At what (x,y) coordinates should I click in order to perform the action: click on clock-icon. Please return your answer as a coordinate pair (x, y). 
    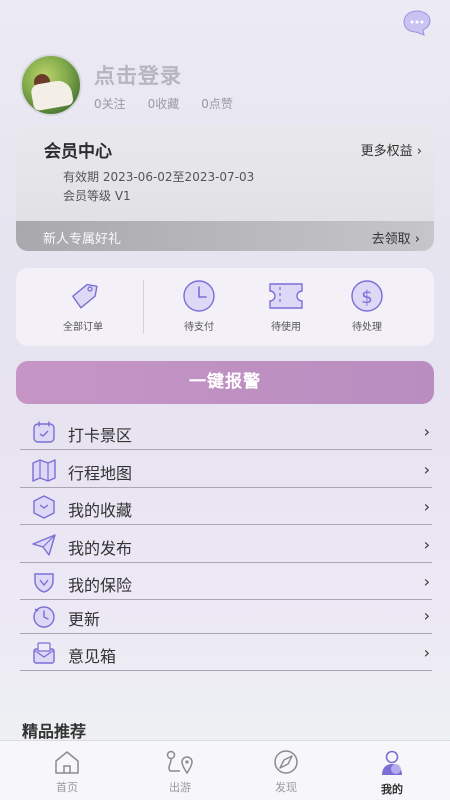
    Looking at the image, I should click on (199, 296).